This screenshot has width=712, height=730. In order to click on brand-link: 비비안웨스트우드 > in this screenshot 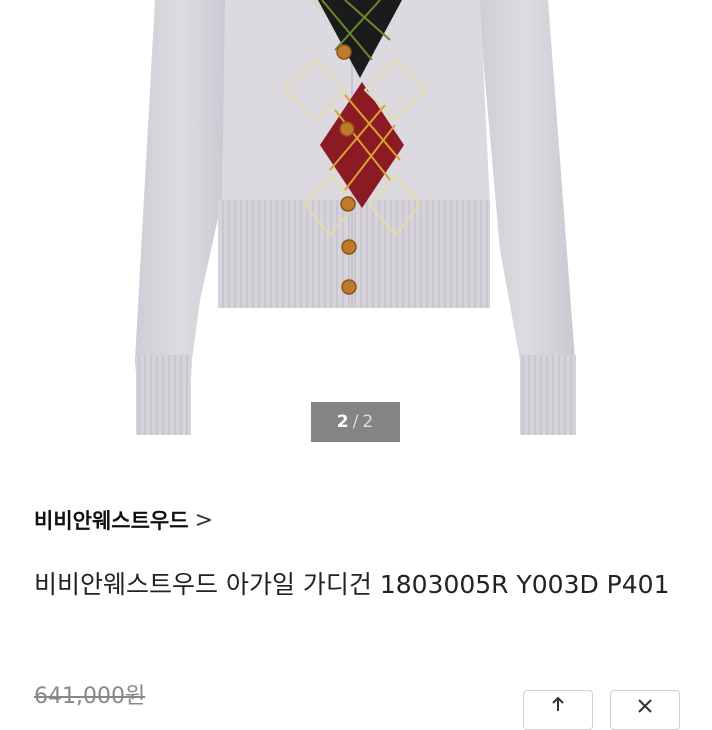, I will do `click(123, 520)`.